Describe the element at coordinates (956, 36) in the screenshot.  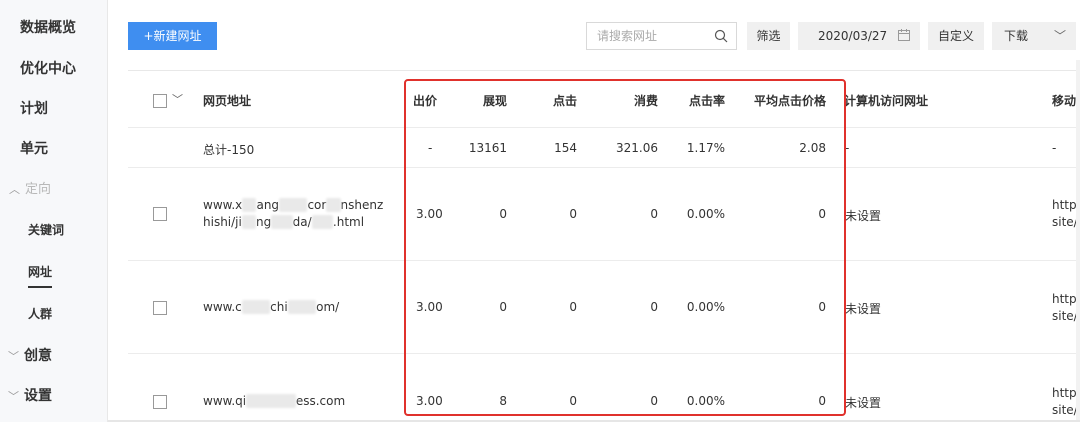
I see `custom-button: 自定义` at that location.